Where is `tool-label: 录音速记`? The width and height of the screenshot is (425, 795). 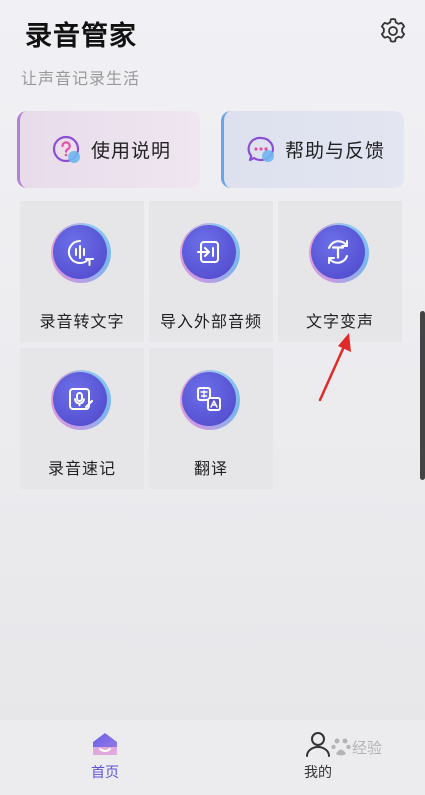 tool-label: 录音速记 is located at coordinates (81, 468).